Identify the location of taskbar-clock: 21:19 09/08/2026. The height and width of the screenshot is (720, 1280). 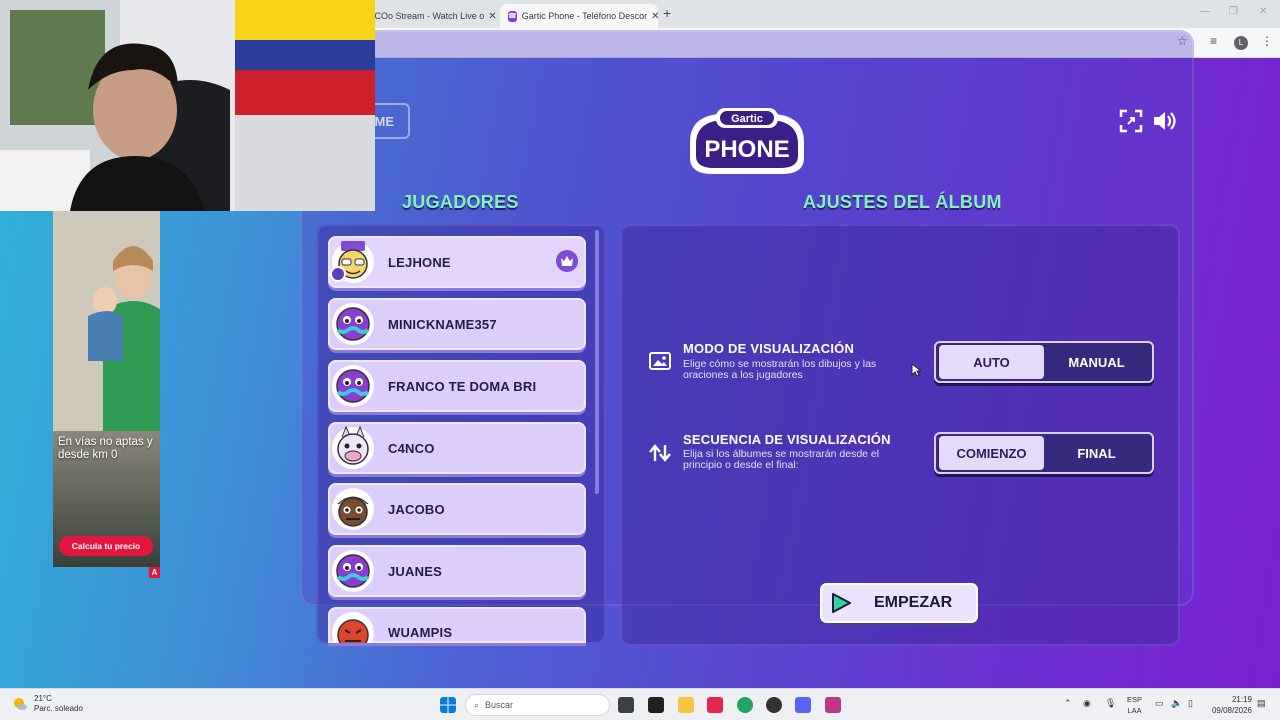
(1229, 705).